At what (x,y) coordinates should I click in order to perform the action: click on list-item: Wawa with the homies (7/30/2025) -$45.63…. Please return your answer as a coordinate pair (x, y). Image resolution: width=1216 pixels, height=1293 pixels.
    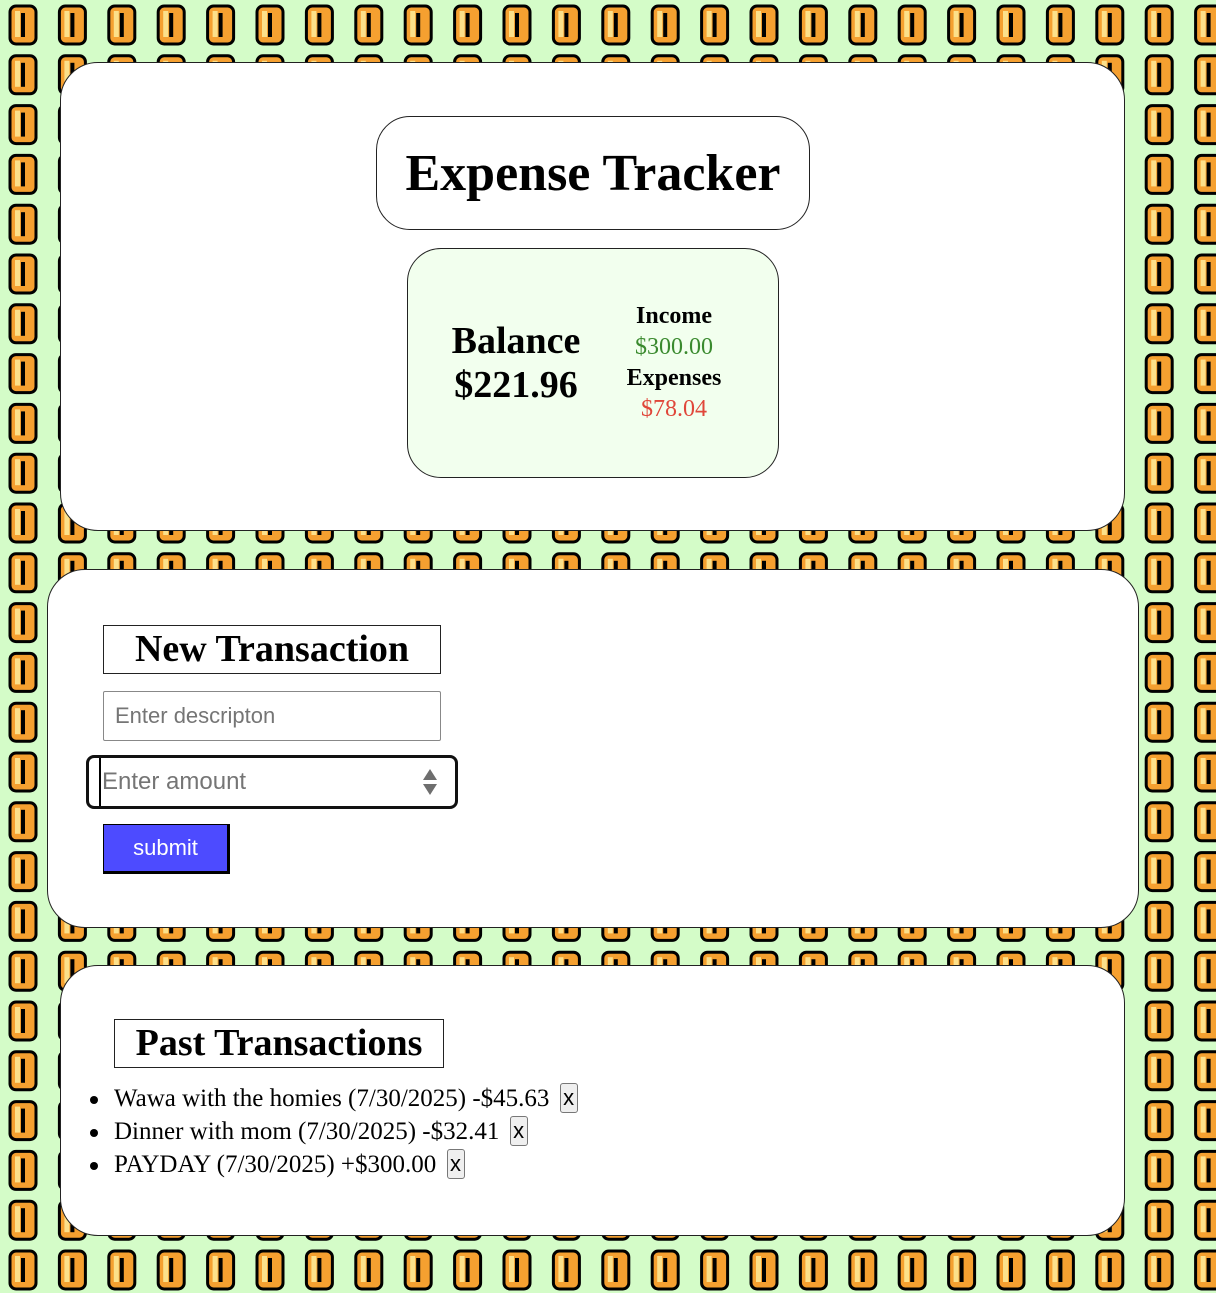
    Looking at the image, I should click on (334, 1098).